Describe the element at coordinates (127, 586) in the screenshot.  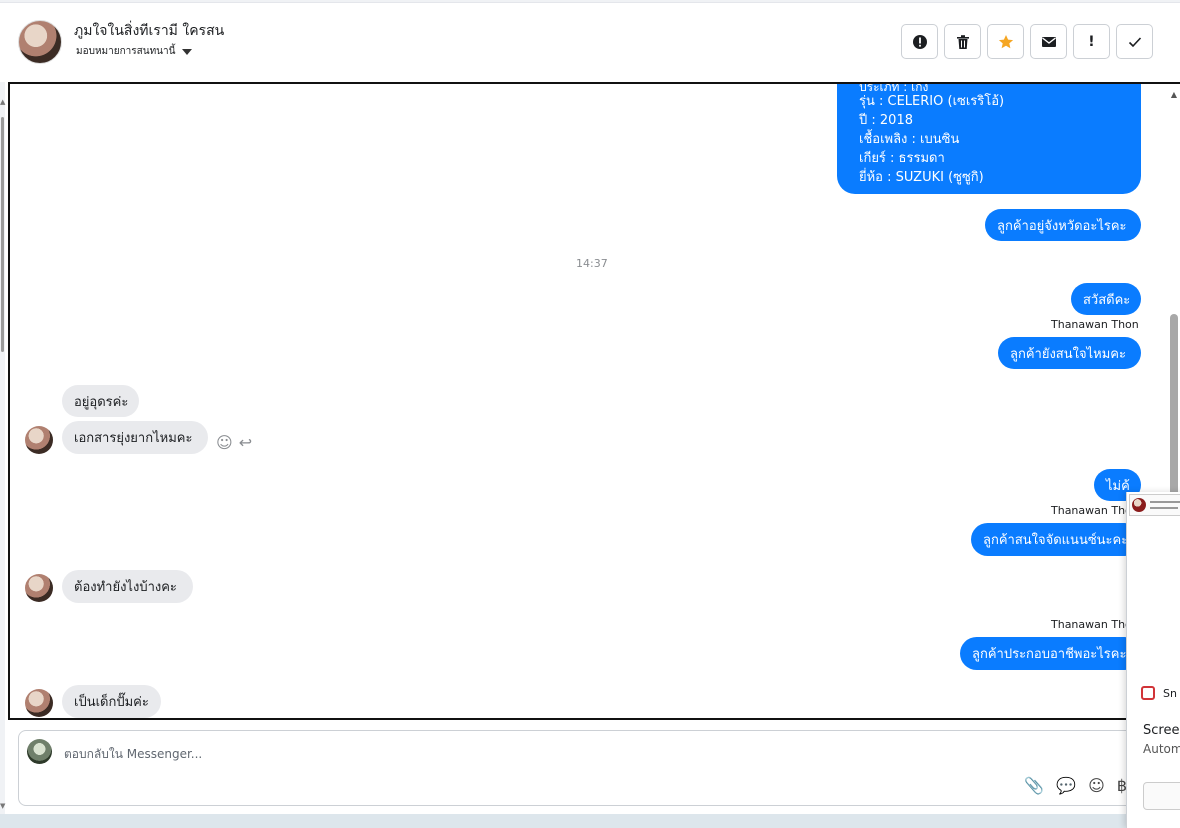
I see `incoming-message: ต้องทำยังไงบ้างคะ` at that location.